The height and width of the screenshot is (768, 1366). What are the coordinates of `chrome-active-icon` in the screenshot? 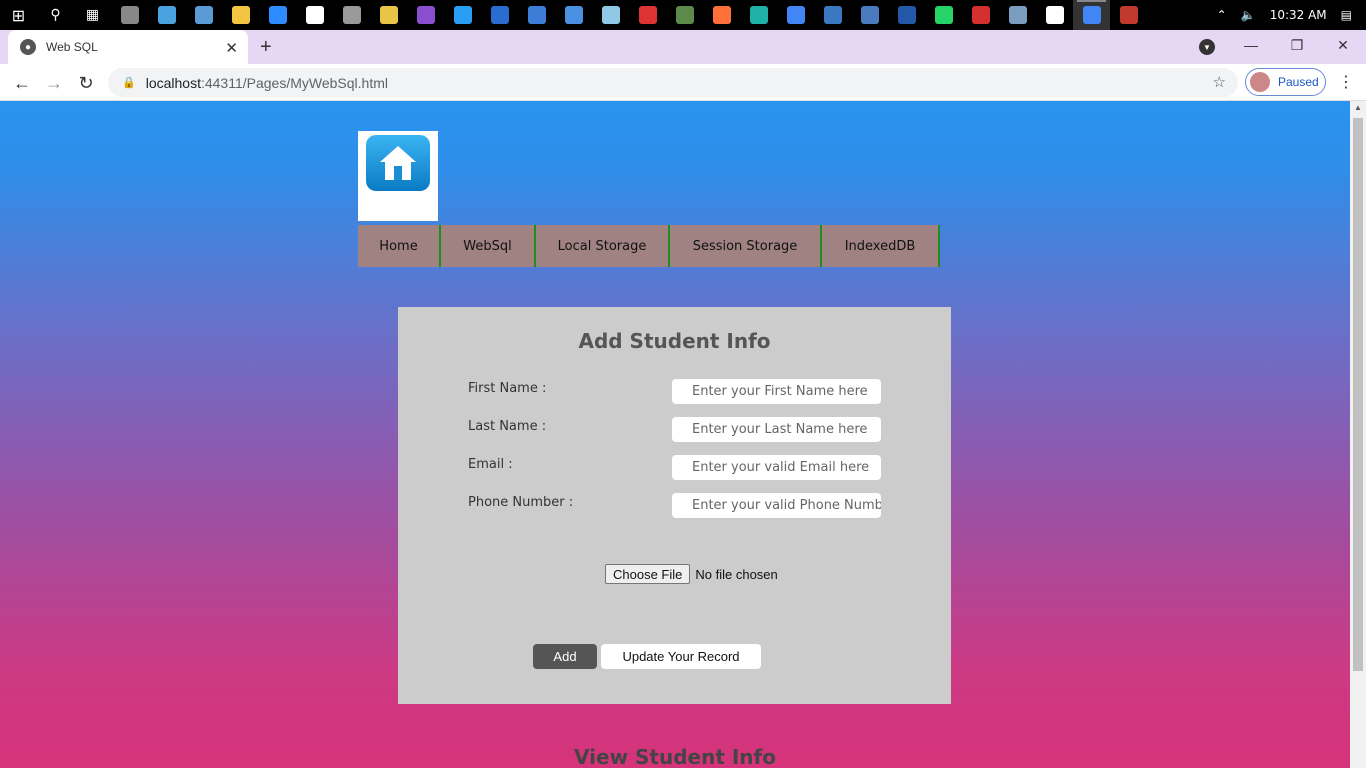 It's located at (1091, 15).